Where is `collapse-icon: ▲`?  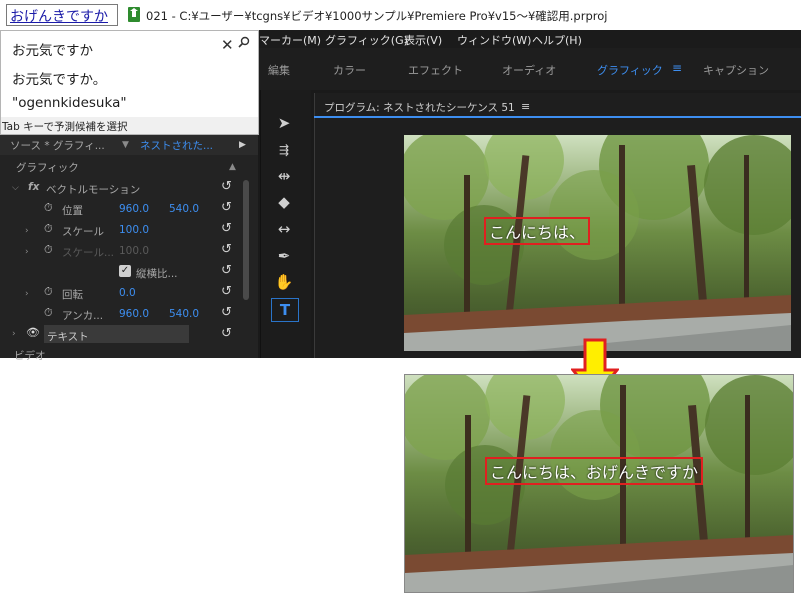 collapse-icon: ▲ is located at coordinates (232, 167).